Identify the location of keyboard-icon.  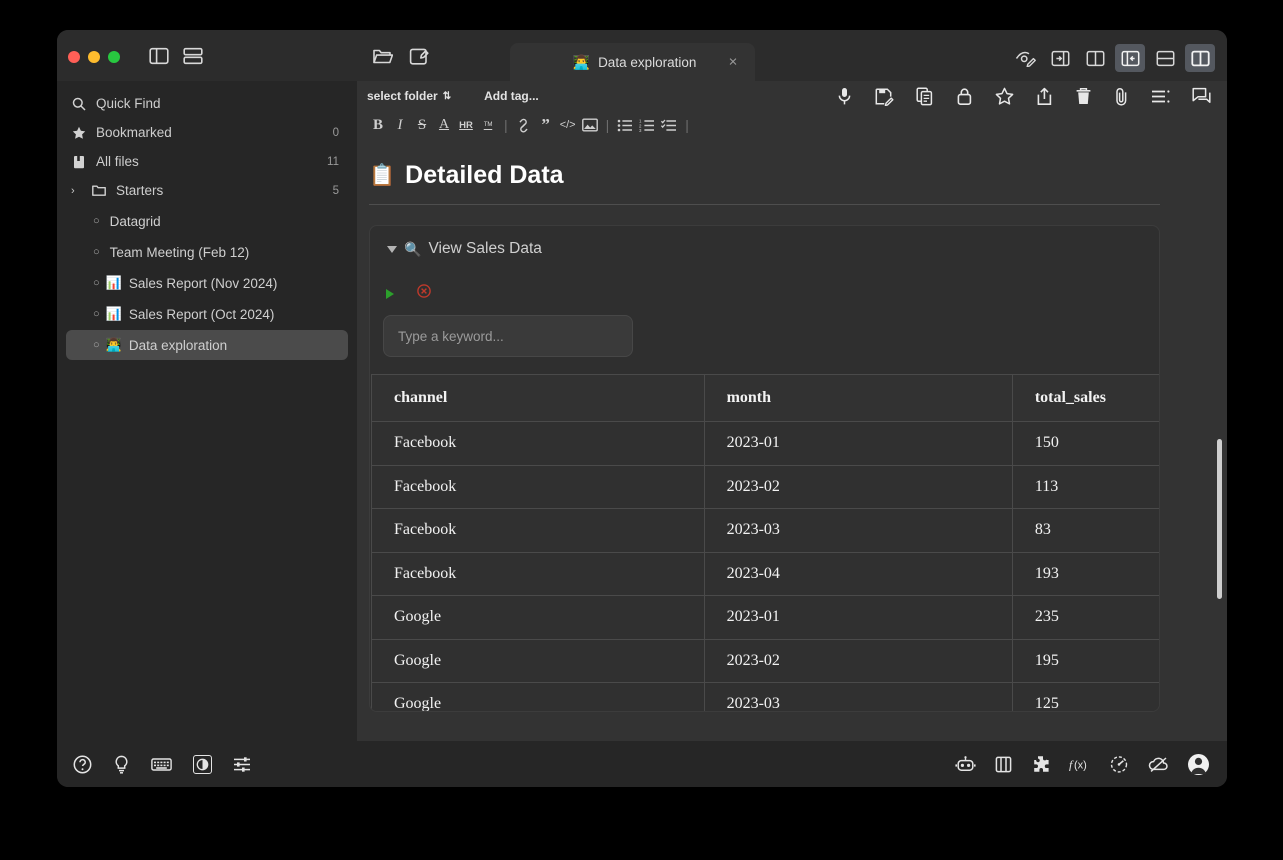
(161, 764).